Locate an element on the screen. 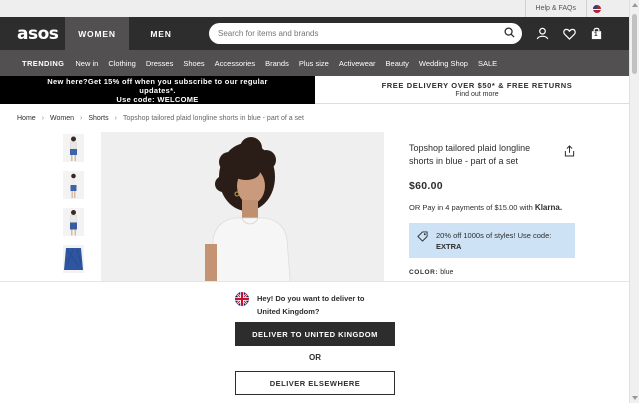 Image resolution: width=639 pixels, height=403 pixels. main-header: asos WOMEN MEN 1 is located at coordinates (319, 33).